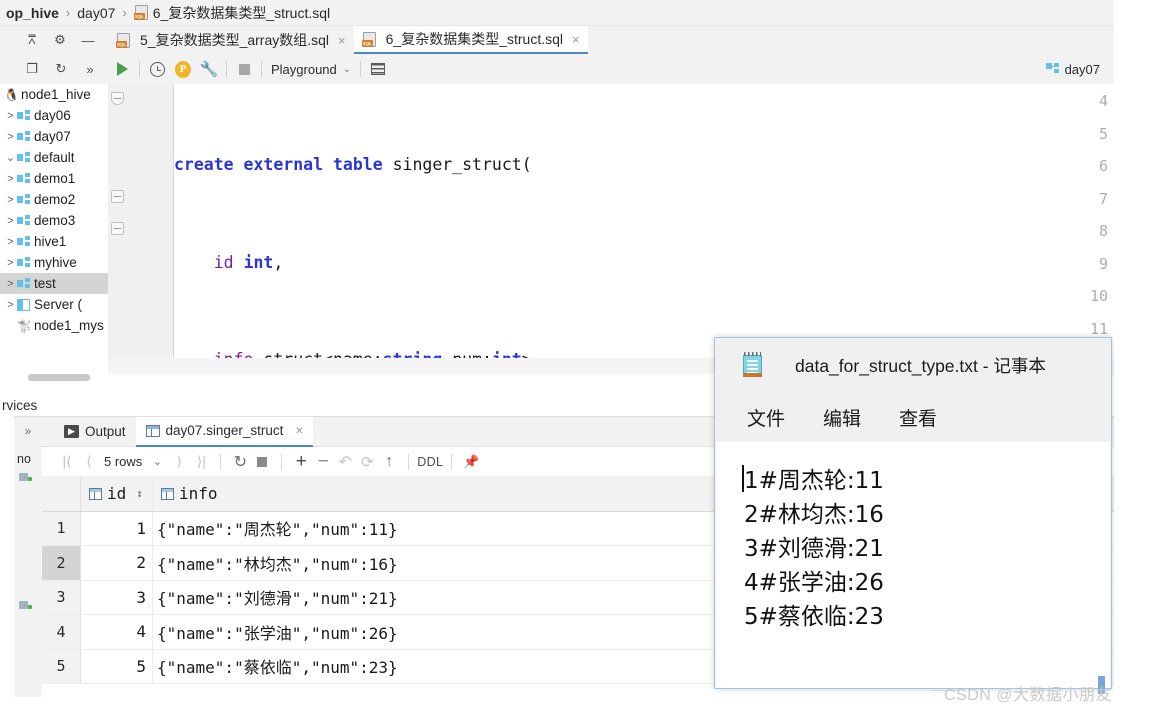 This screenshot has height=713, width=1154. Describe the element at coordinates (67, 462) in the screenshot. I see `first-page-icon: |⟨` at that location.